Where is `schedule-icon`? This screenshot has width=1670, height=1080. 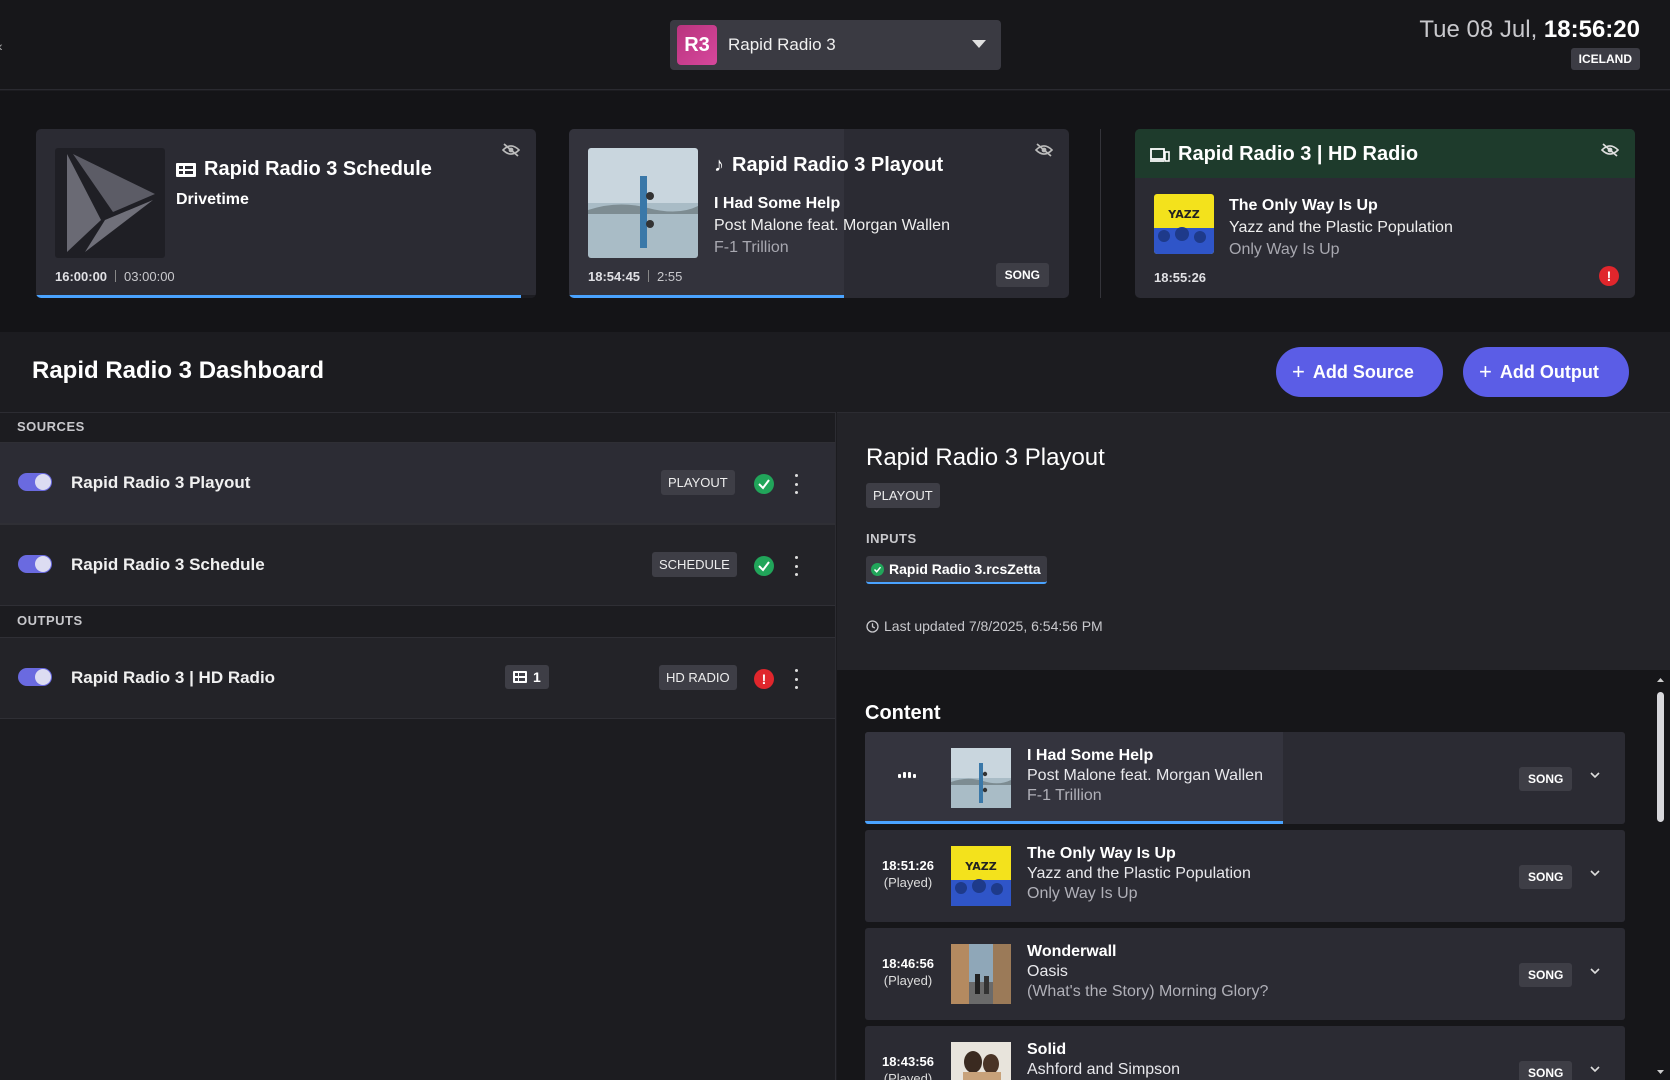
schedule-icon is located at coordinates (186, 169).